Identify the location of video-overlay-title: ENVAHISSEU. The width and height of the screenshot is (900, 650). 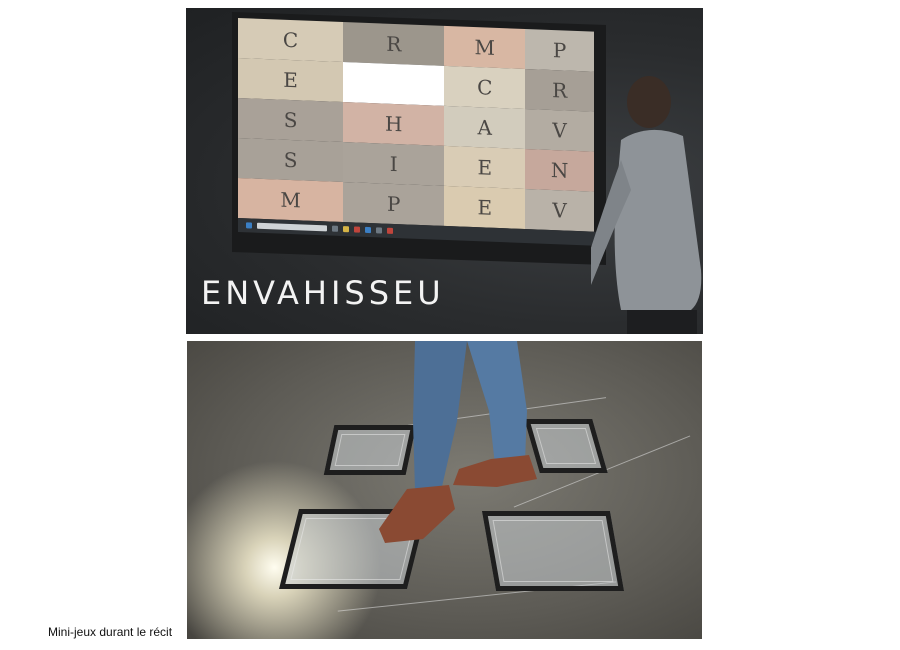
(323, 293).